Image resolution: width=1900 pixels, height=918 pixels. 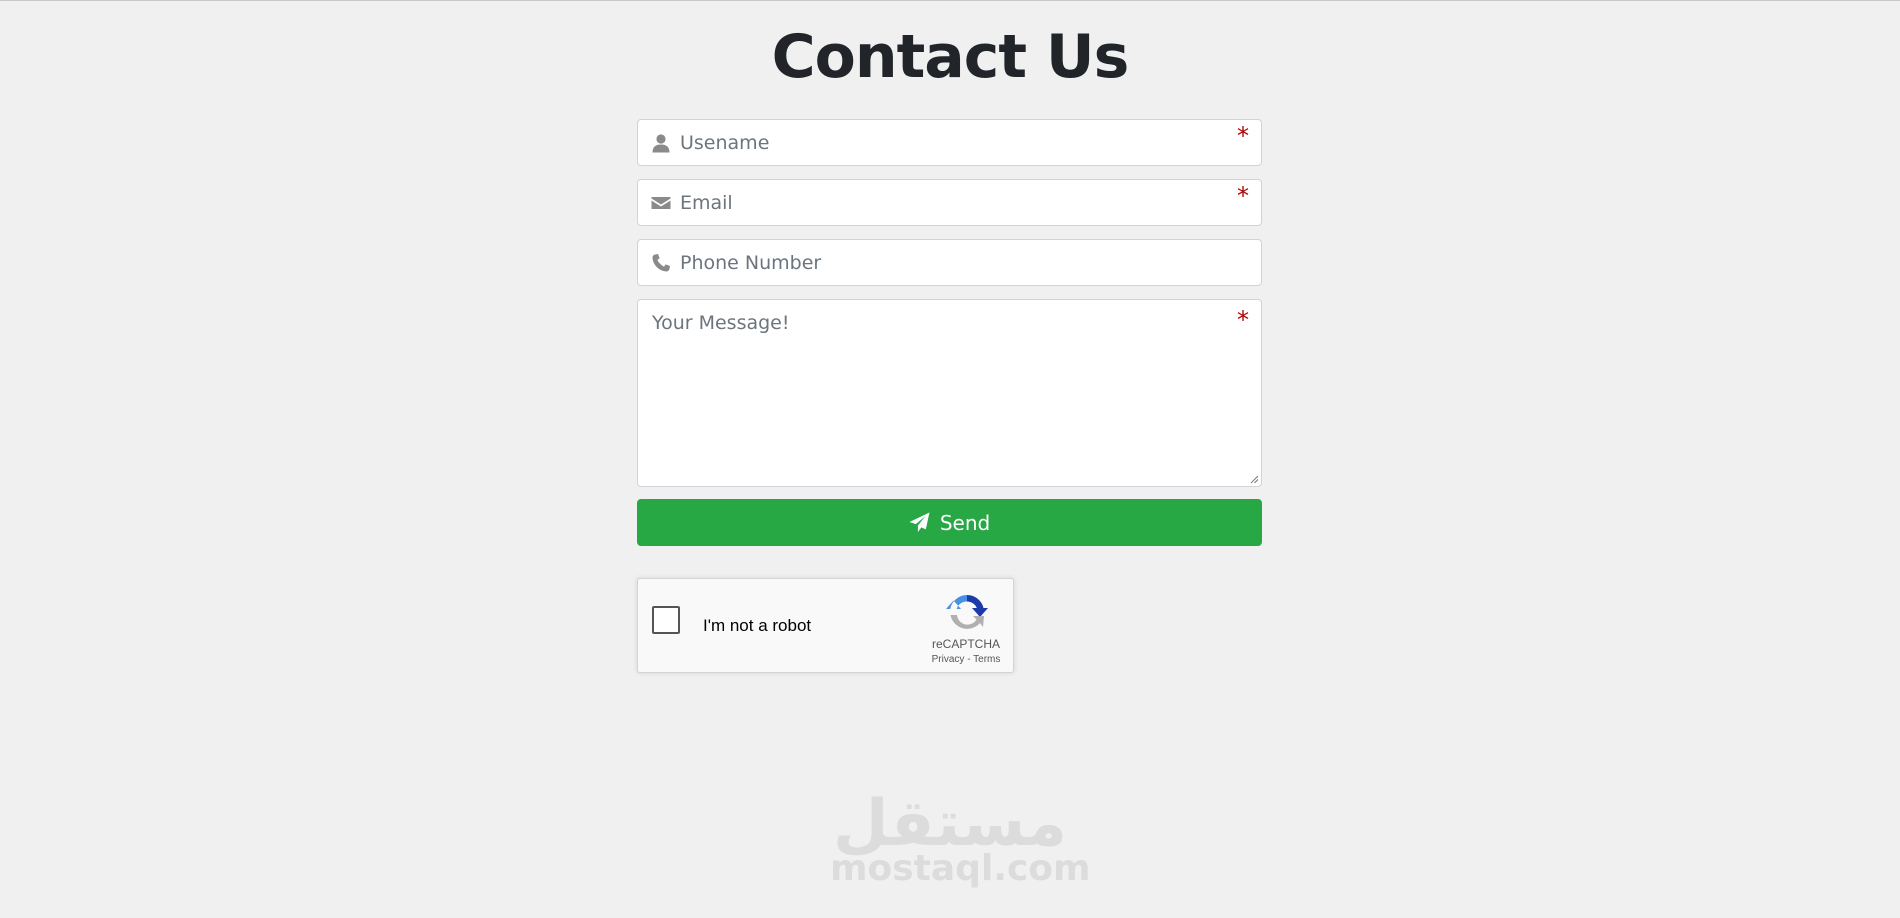 What do you see at coordinates (919, 522) in the screenshot?
I see `paper-plane-icon` at bounding box center [919, 522].